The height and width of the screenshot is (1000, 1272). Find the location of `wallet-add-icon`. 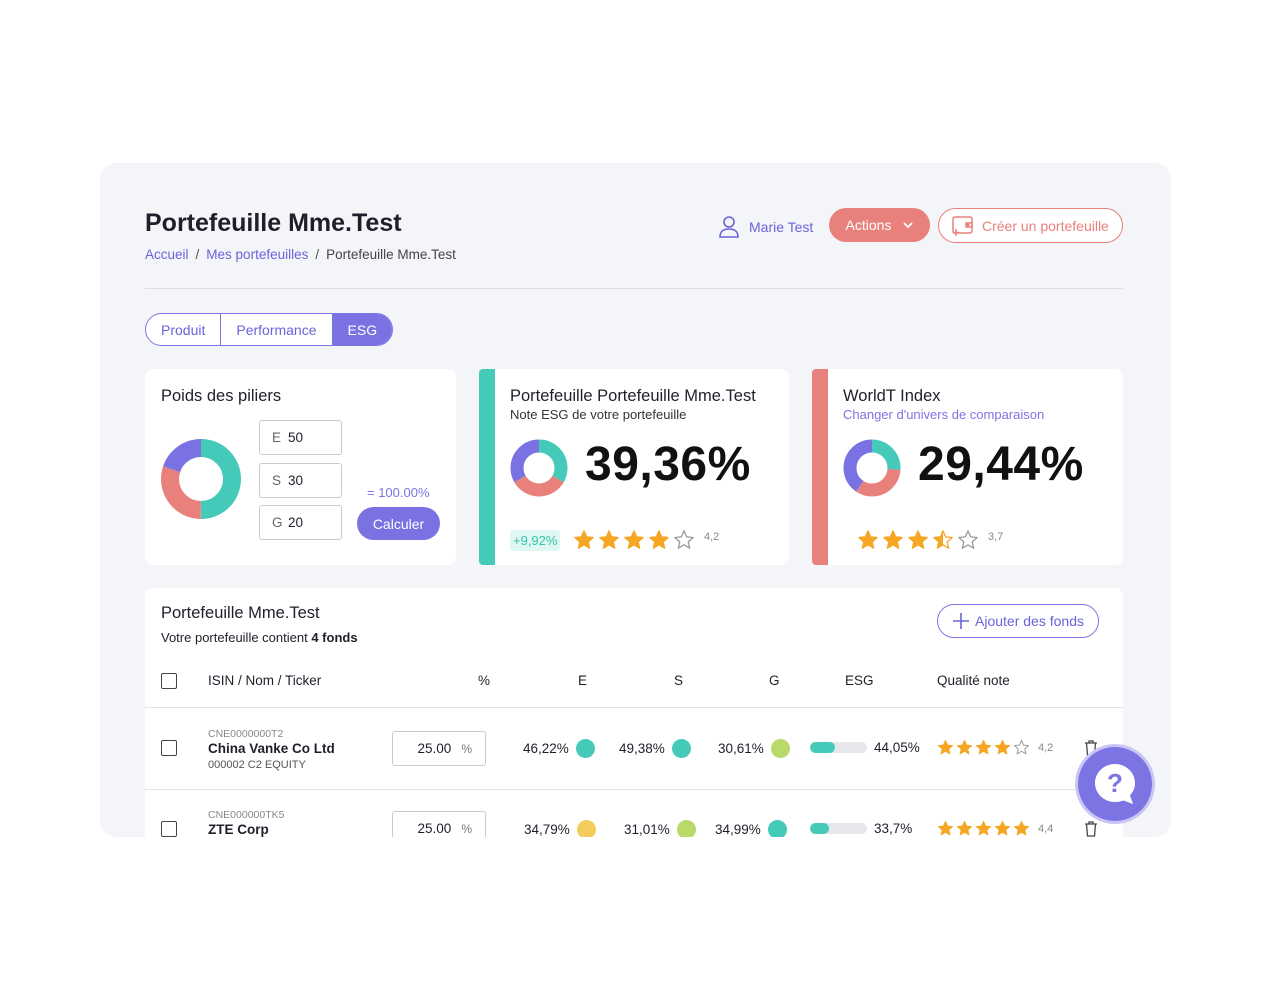

wallet-add-icon is located at coordinates (962, 225).